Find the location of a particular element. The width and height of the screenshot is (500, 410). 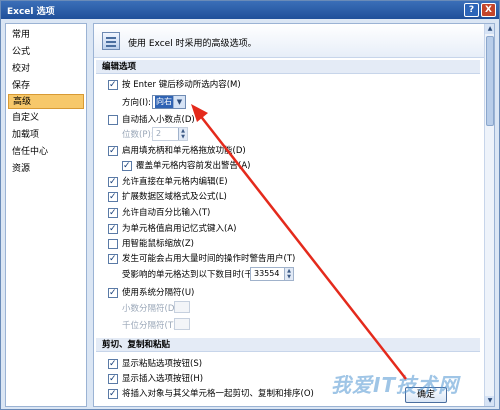

decimal-separator-label: 小数分隔符(D): is located at coordinates (151, 309).